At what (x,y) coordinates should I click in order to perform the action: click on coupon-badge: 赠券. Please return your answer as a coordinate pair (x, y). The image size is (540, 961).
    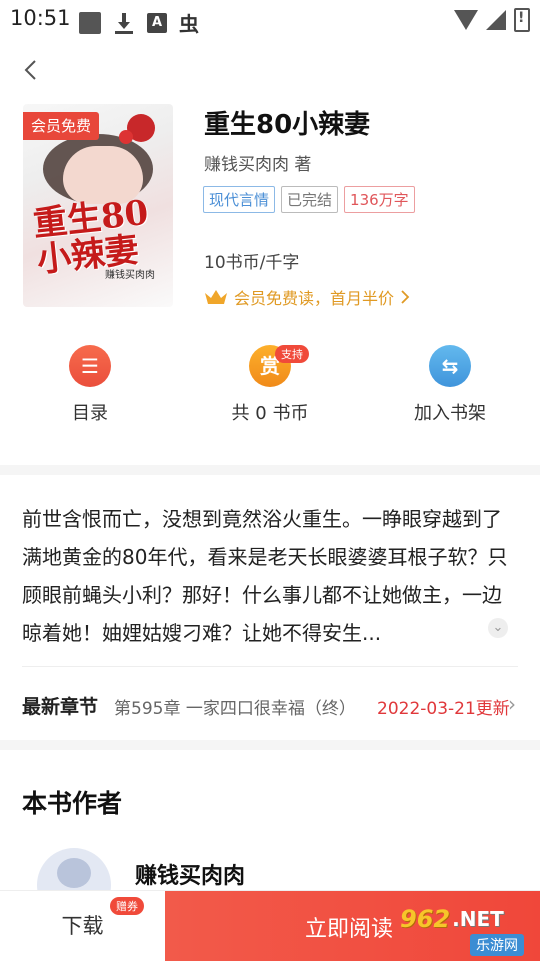
    Looking at the image, I should click on (127, 906).